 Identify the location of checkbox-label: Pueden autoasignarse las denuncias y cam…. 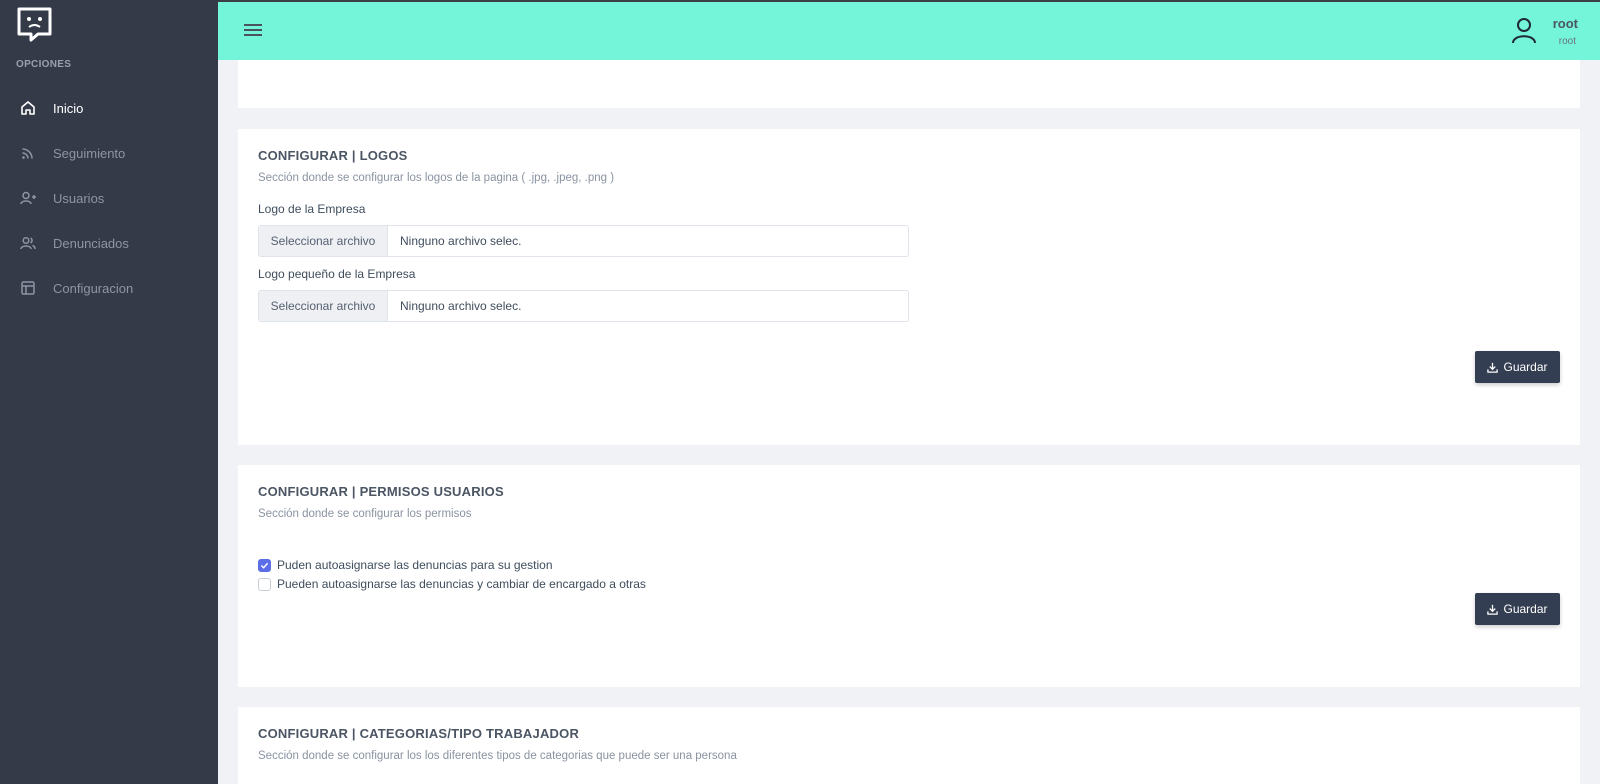
(461, 584).